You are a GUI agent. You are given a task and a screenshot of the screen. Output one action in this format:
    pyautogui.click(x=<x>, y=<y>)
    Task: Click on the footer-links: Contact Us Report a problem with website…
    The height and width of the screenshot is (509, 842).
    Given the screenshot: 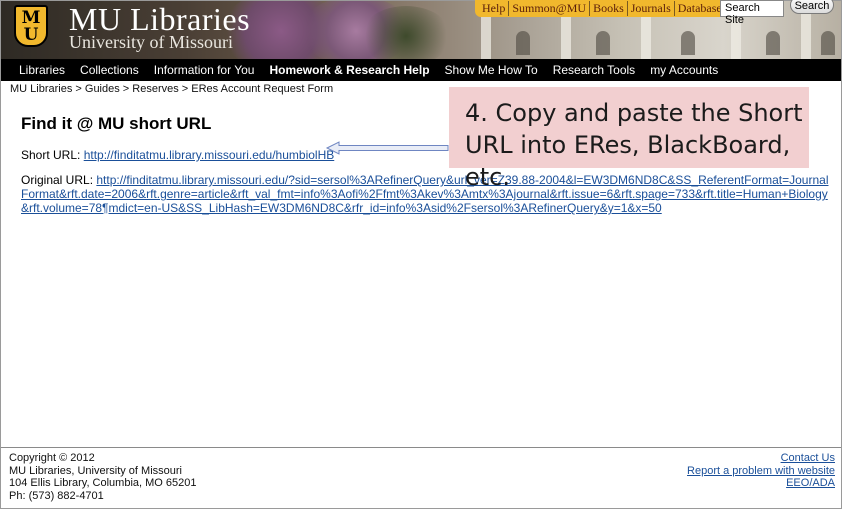 What is the action you would take?
    pyautogui.click(x=761, y=471)
    